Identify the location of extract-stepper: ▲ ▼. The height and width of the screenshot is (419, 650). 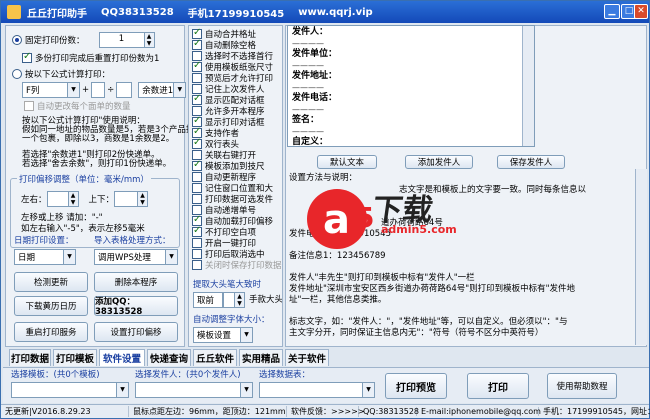
(234, 300).